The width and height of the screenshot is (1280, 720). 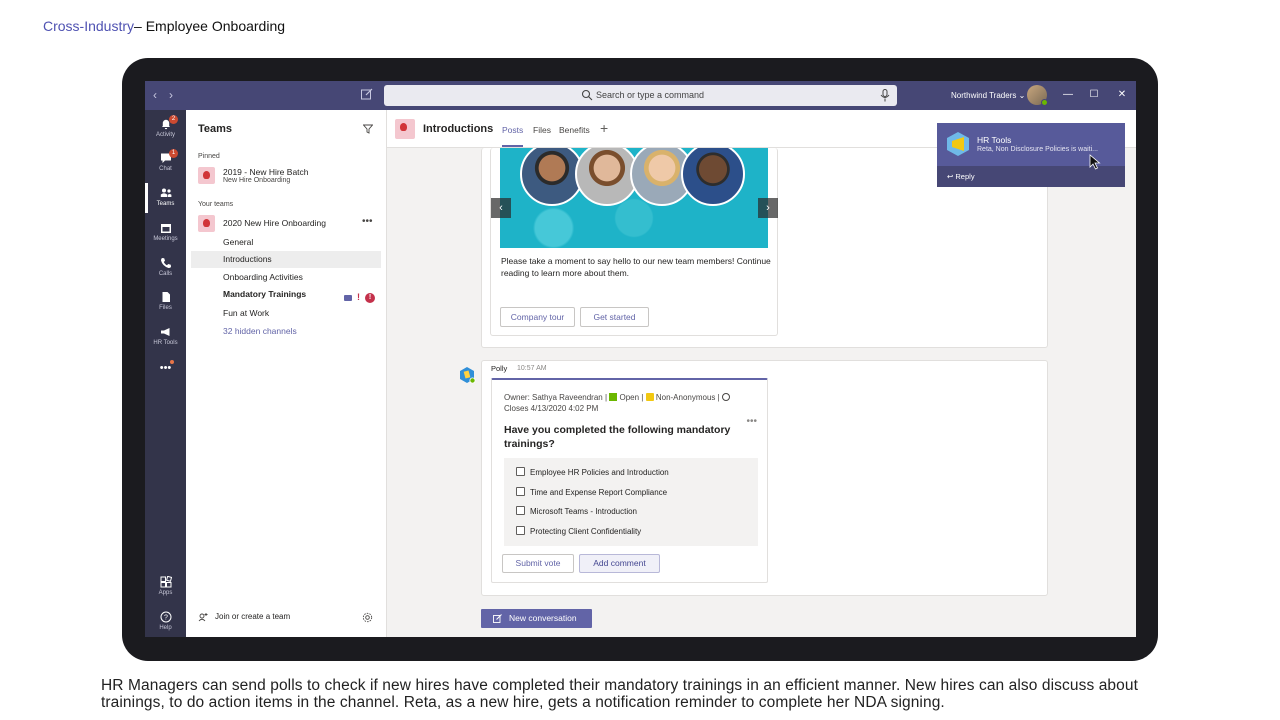 What do you see at coordinates (619, 563) in the screenshot?
I see `add-comment-button: Add comment` at bounding box center [619, 563].